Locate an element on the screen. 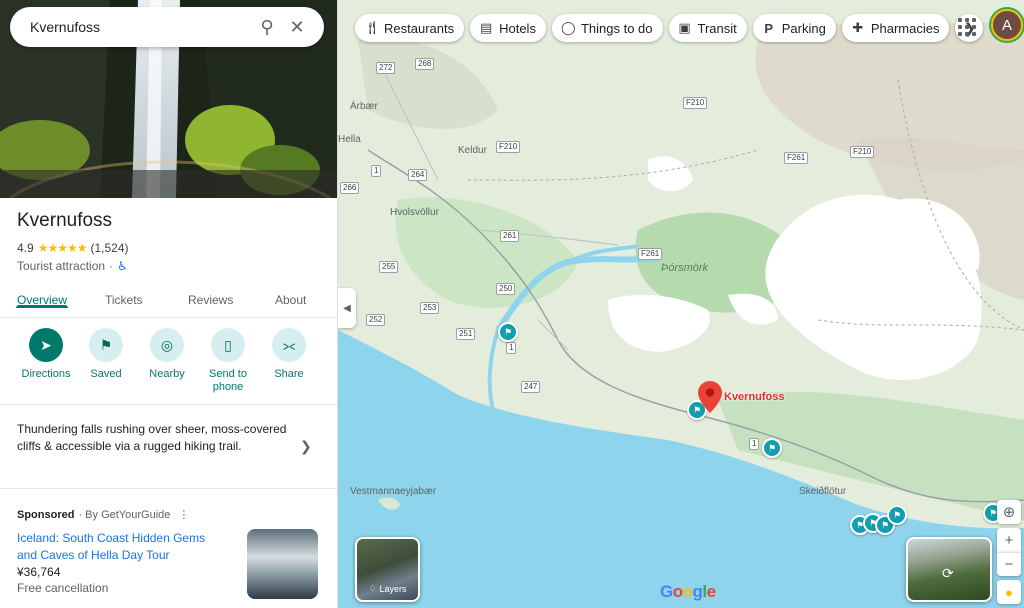 This screenshot has height=608, width=1024. place-category: Tourist attraction is located at coordinates (61, 266).